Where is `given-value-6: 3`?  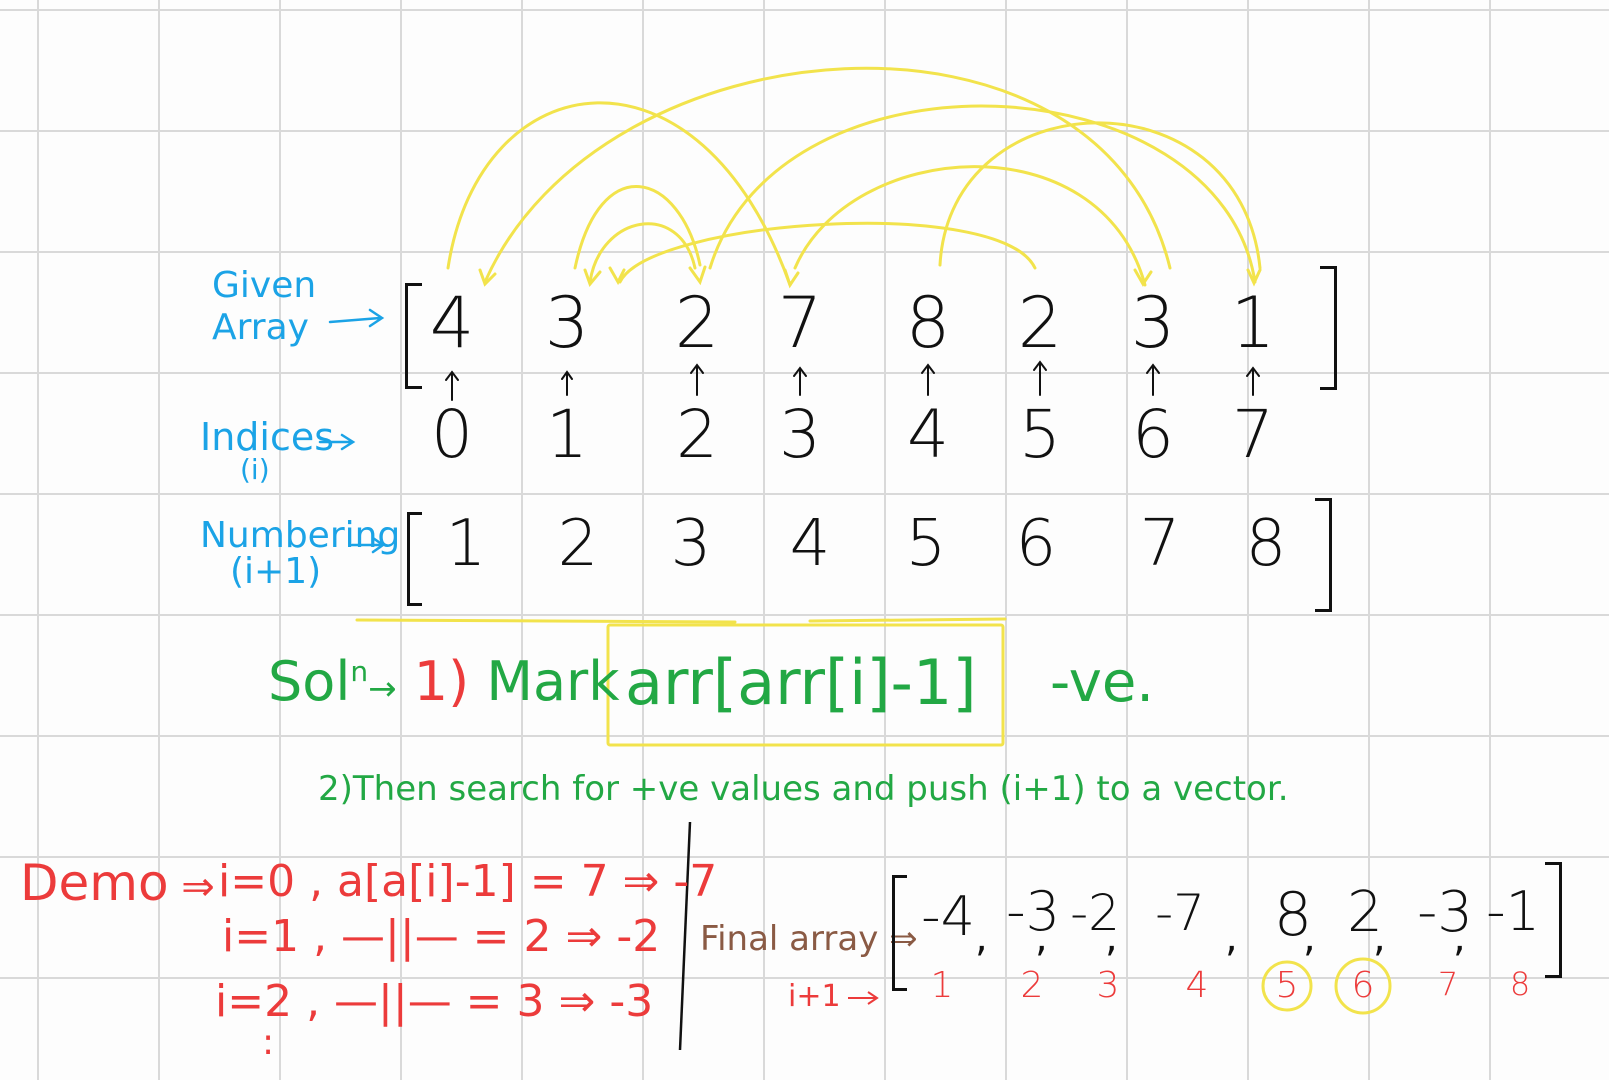
given-value-6: 3 is located at coordinates (1153, 323).